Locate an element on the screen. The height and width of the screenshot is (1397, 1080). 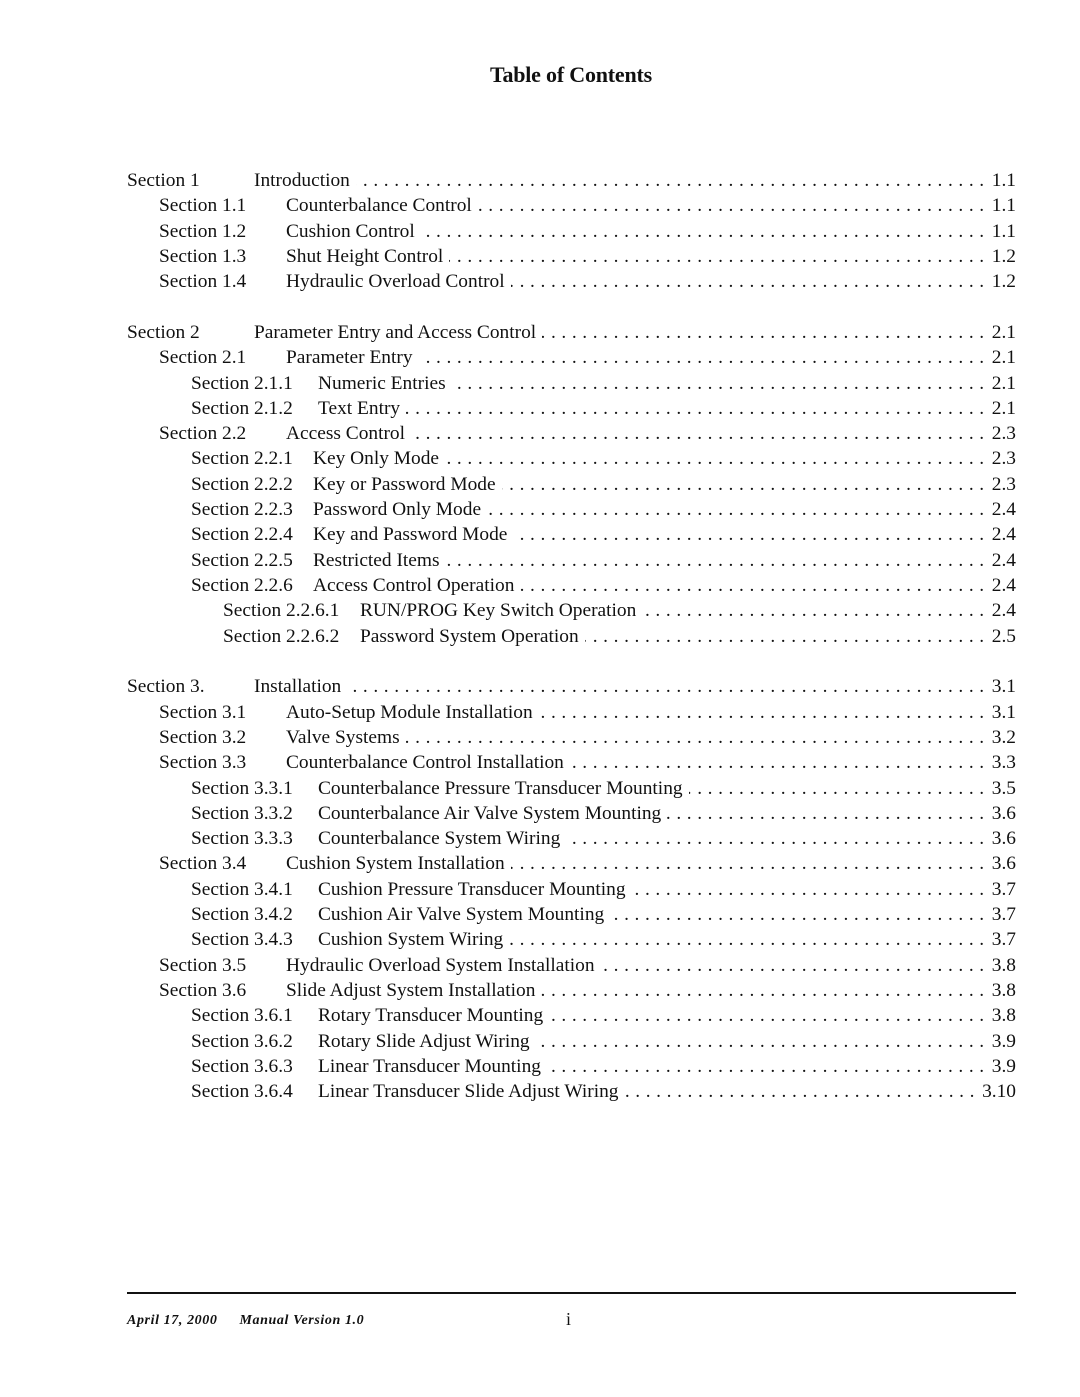
toc-entry-title: Password Only Mode is located at coordinates (400, 510).